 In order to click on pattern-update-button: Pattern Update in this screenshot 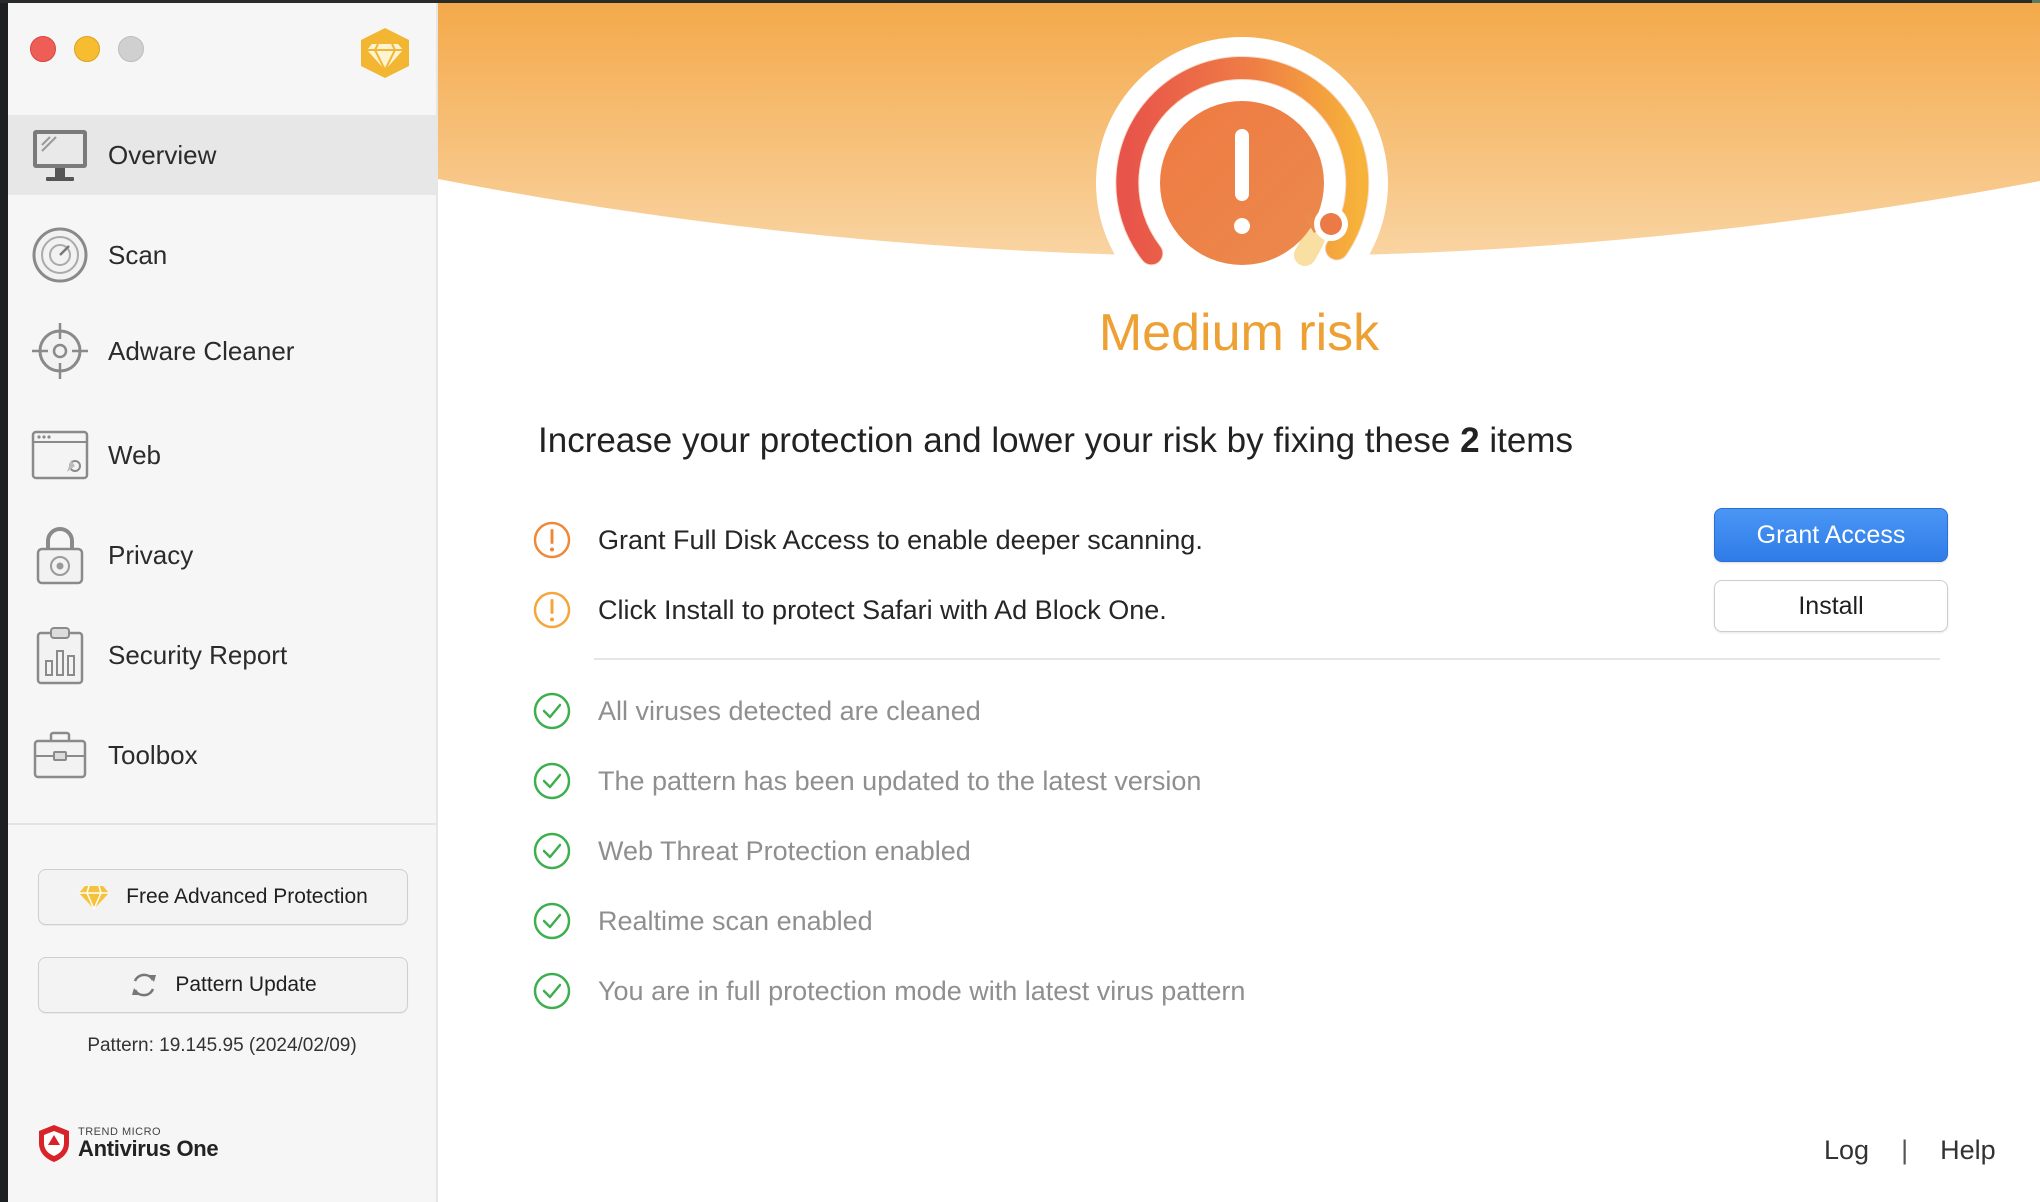, I will do `click(223, 985)`.